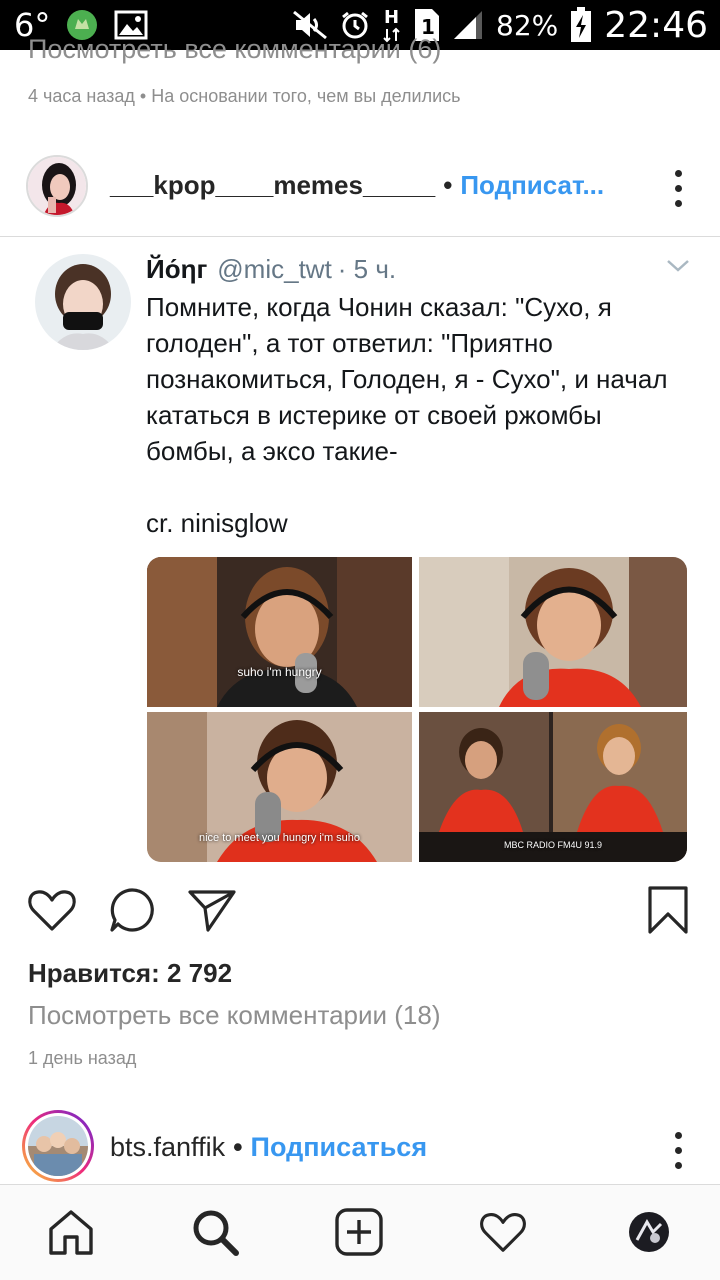 The width and height of the screenshot is (720, 1280). Describe the element at coordinates (167, 1147) in the screenshot. I see `next-post-username: bts.fanffik` at that location.